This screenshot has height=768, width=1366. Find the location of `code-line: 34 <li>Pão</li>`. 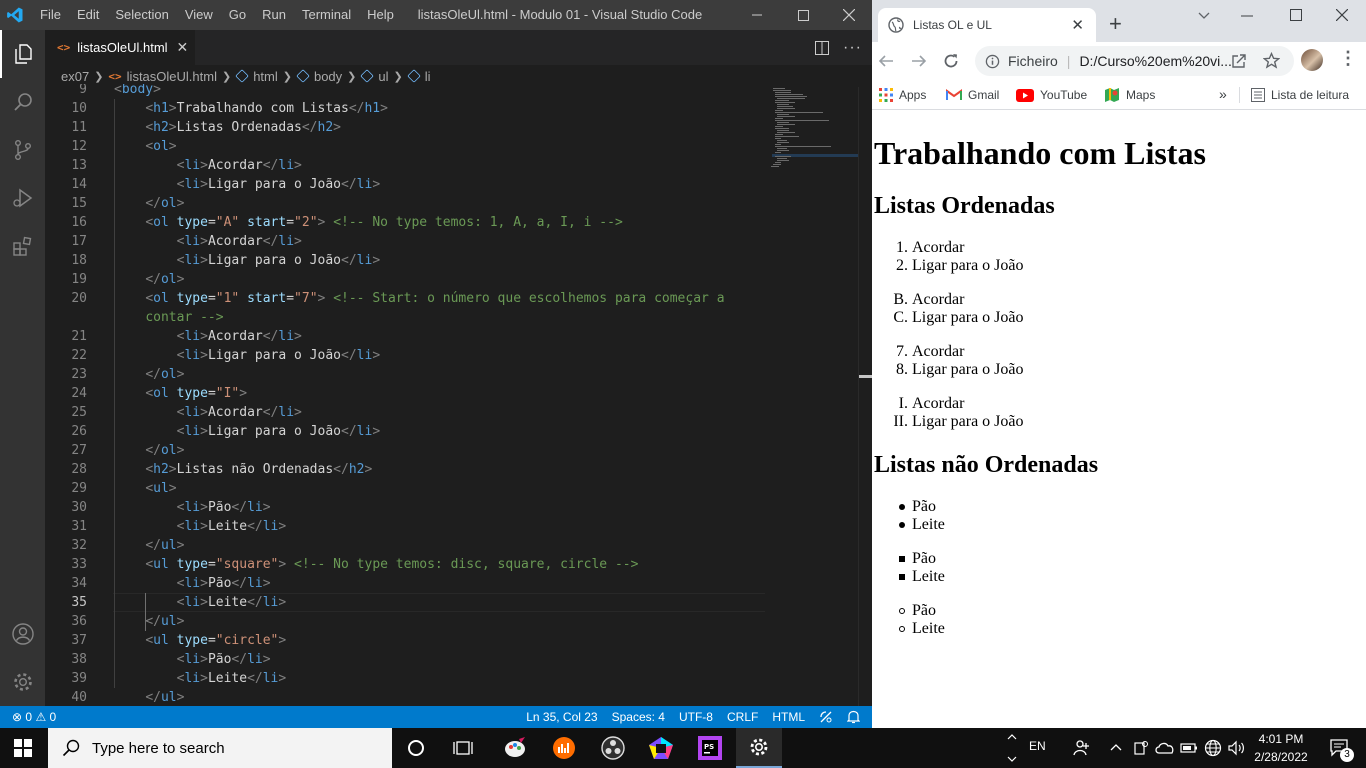

code-line: 34 <li>Pão</li> is located at coordinates (405, 583).